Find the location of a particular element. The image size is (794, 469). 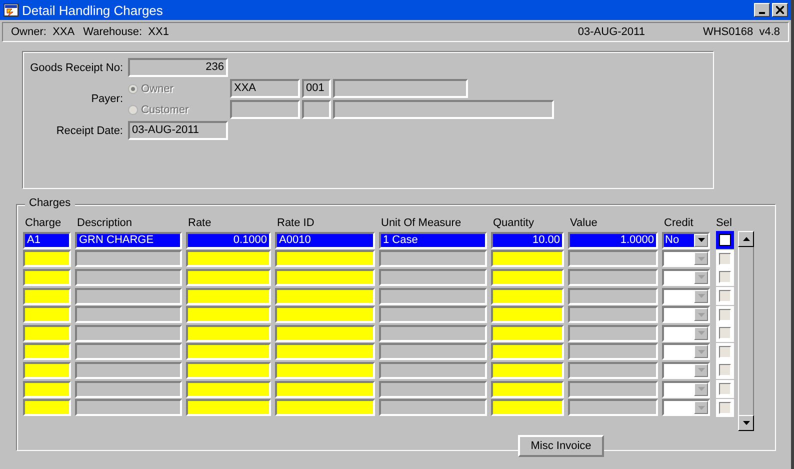

misc-invoice-button: Misc Invoice is located at coordinates (561, 446).